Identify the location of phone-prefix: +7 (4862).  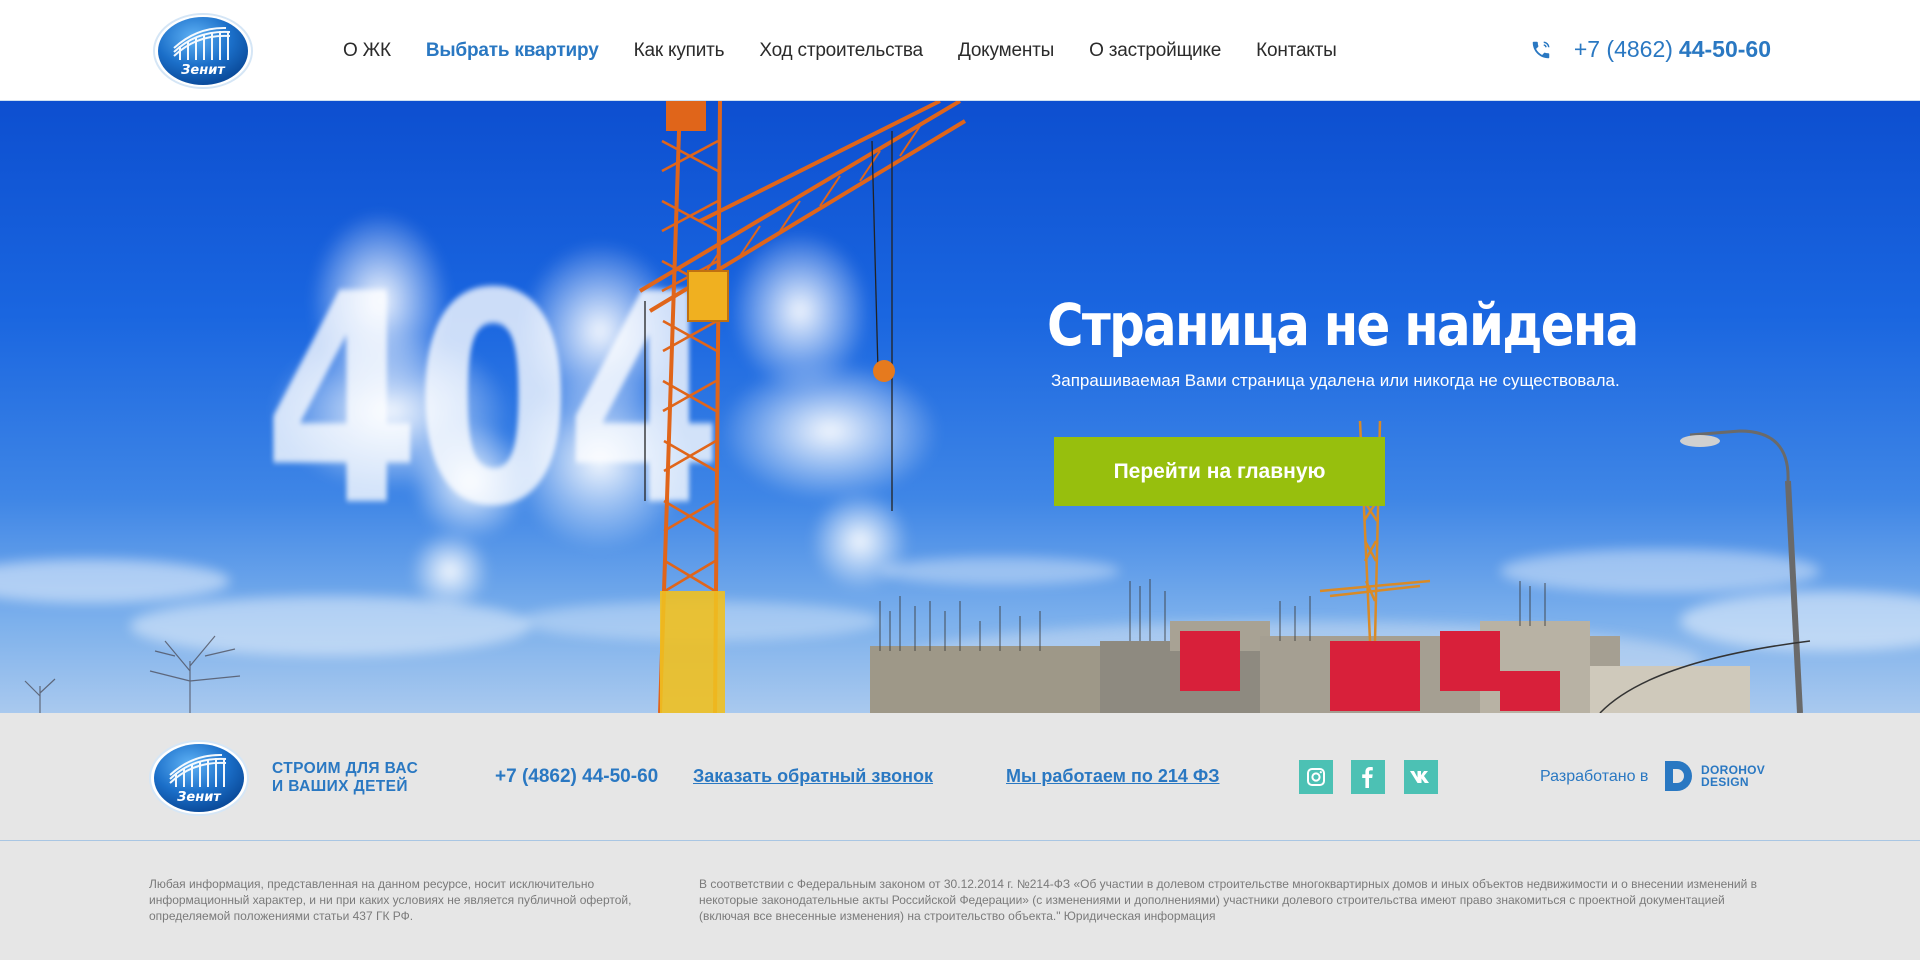
(1623, 49).